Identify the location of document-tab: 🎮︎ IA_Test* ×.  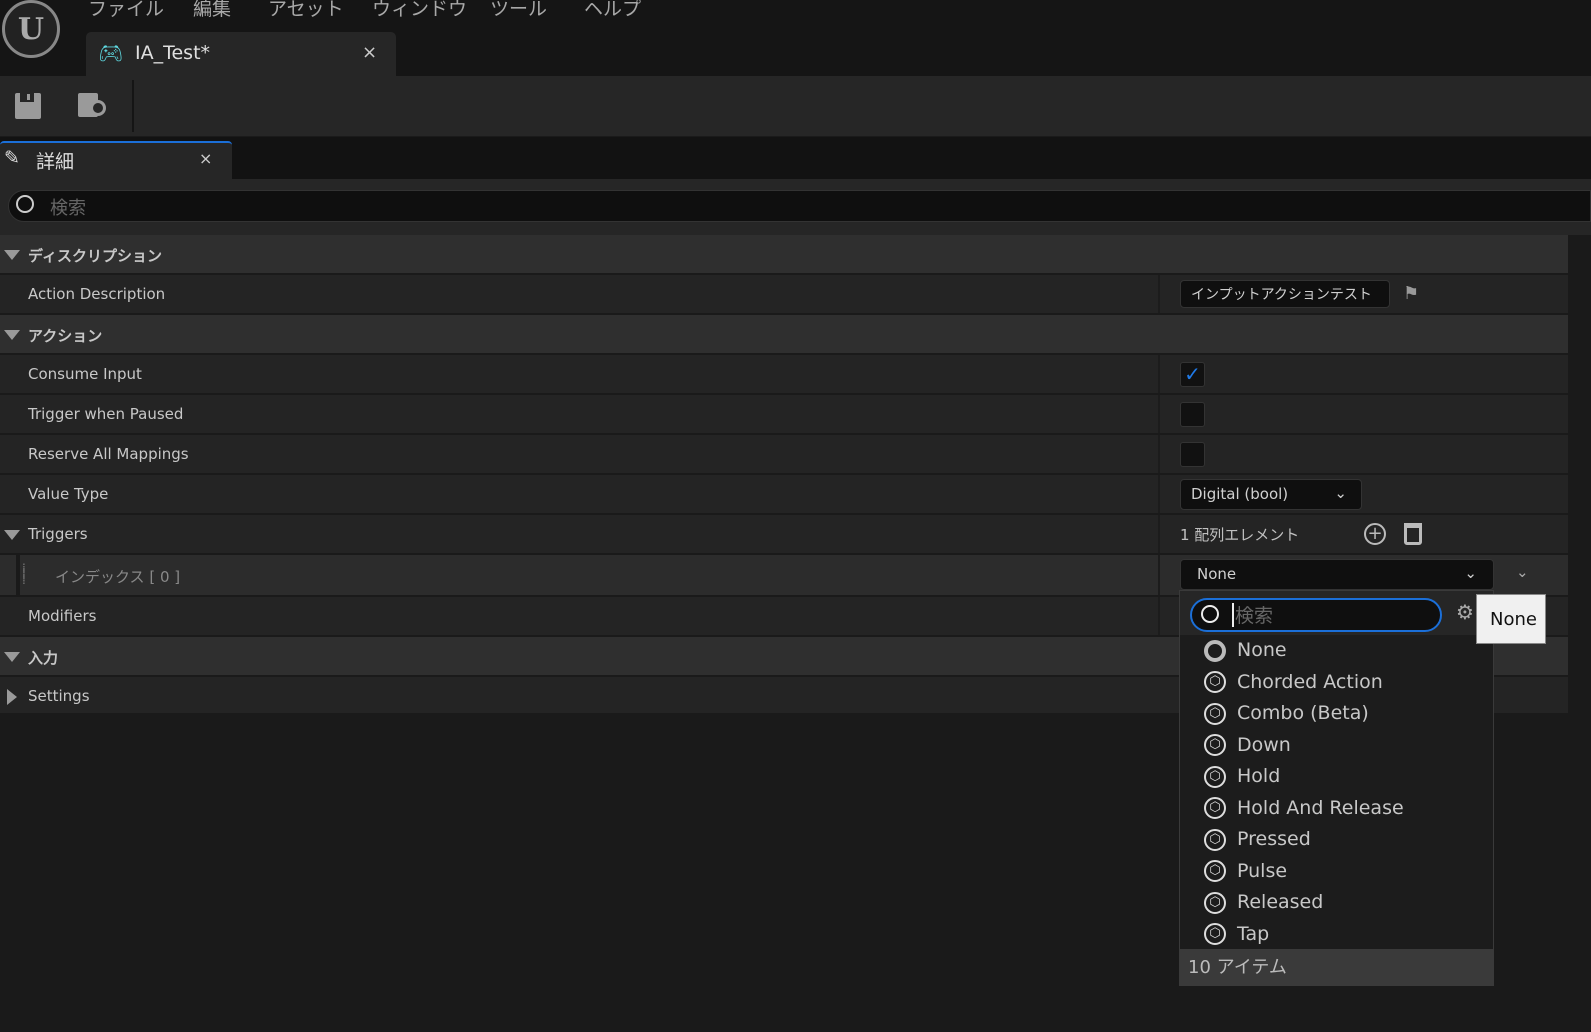
(241, 54).